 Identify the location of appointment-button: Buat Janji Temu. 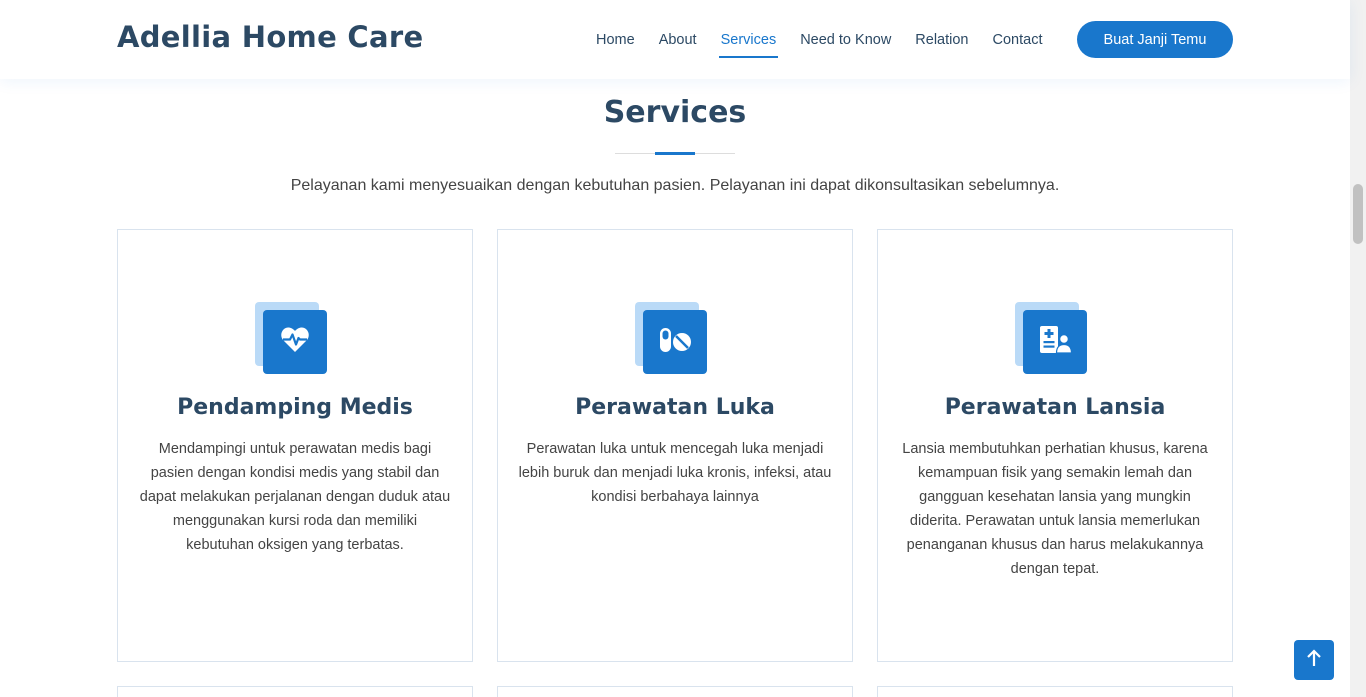
(1155, 39).